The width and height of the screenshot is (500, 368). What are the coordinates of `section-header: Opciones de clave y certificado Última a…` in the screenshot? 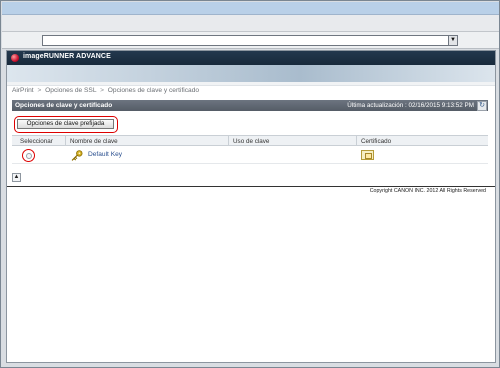 It's located at (250, 105).